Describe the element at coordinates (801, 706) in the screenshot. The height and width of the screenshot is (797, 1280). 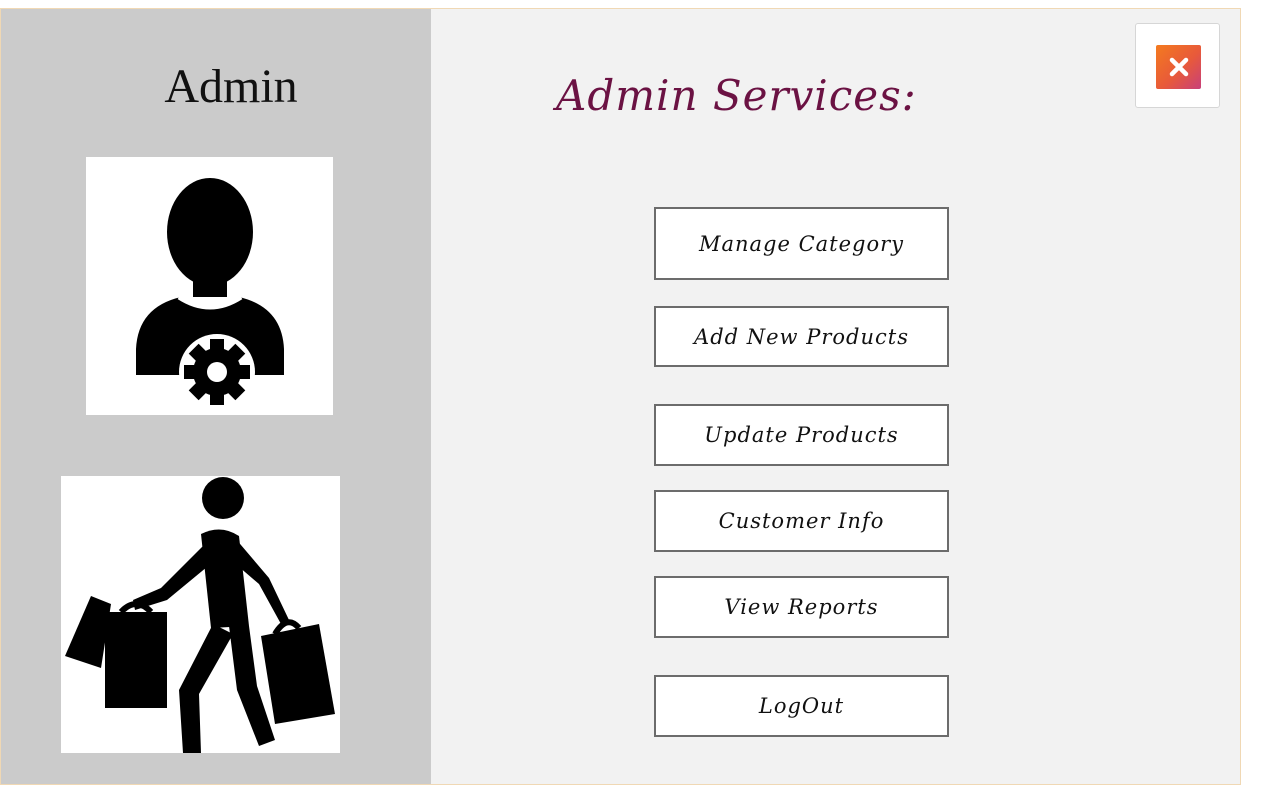
I see `logout-button: LogOut` at that location.